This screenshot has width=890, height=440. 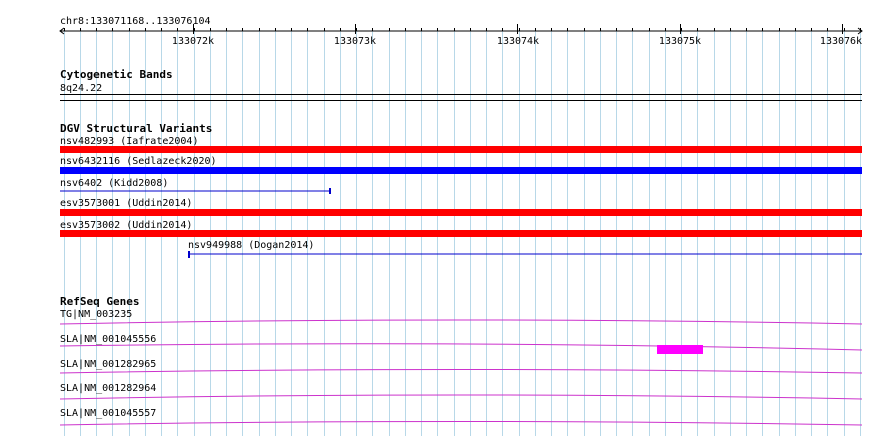 I want to click on transcript-label: SLA|NM_001045556, so click(x=108, y=339).